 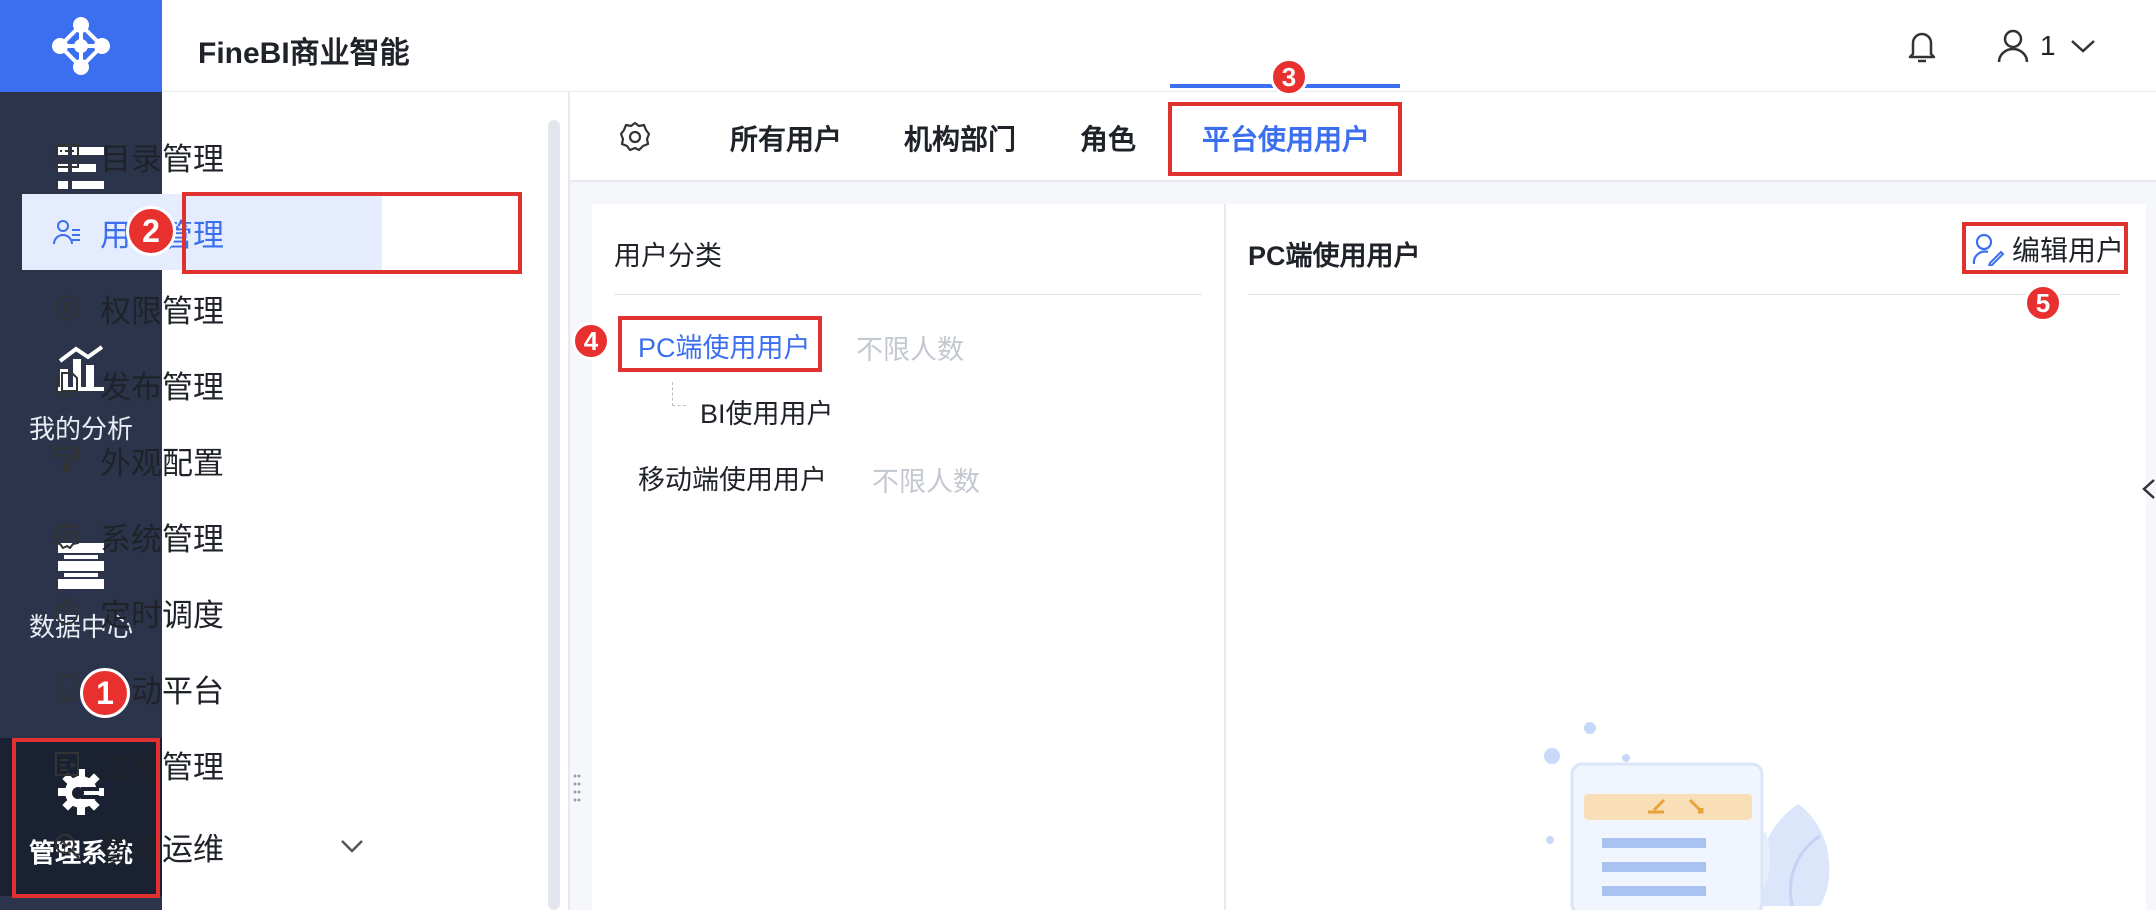 I want to click on annotation-badge-5: 5, so click(x=2043, y=303).